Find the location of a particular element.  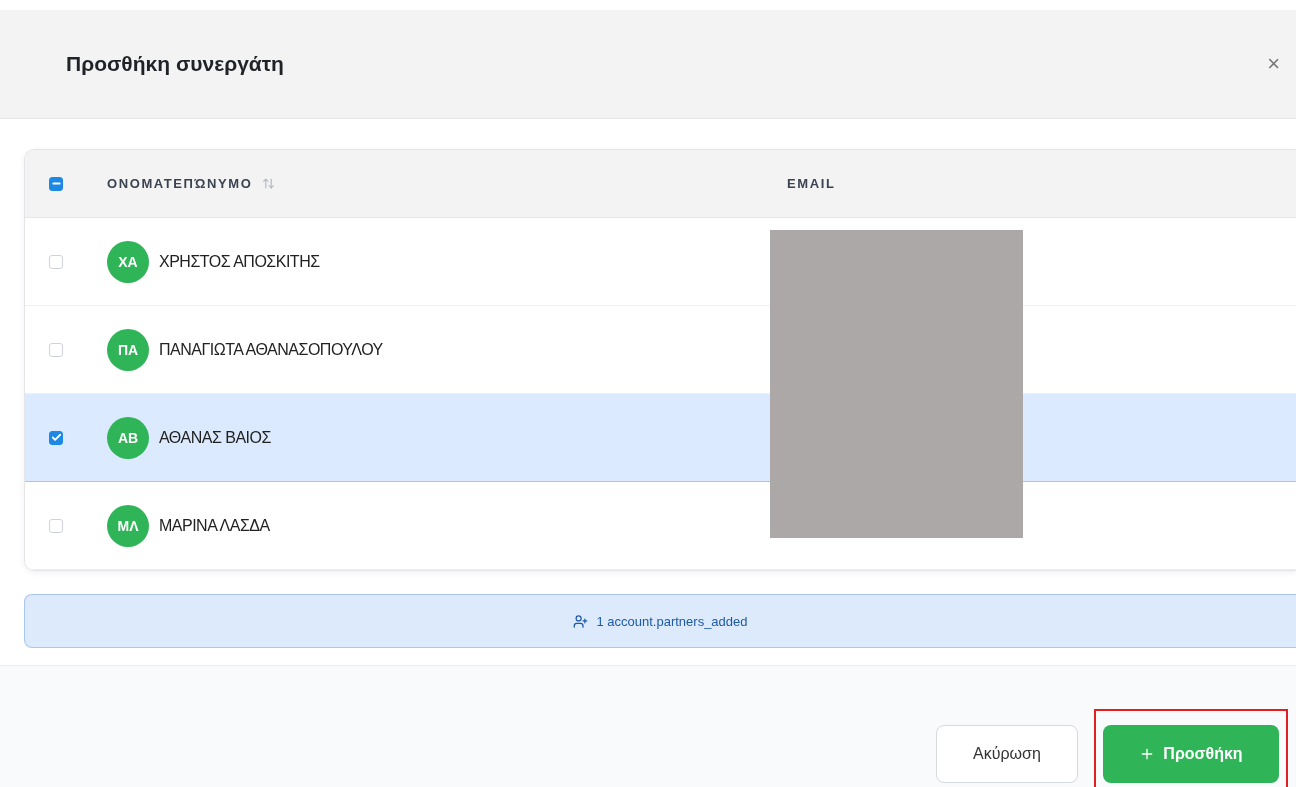

cancel-button: Ακύρωση is located at coordinates (1007, 754).